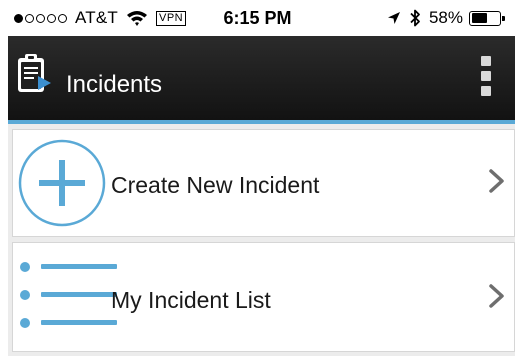 This screenshot has width=515, height=356. What do you see at coordinates (68, 295) in the screenshot?
I see `list-icon` at bounding box center [68, 295].